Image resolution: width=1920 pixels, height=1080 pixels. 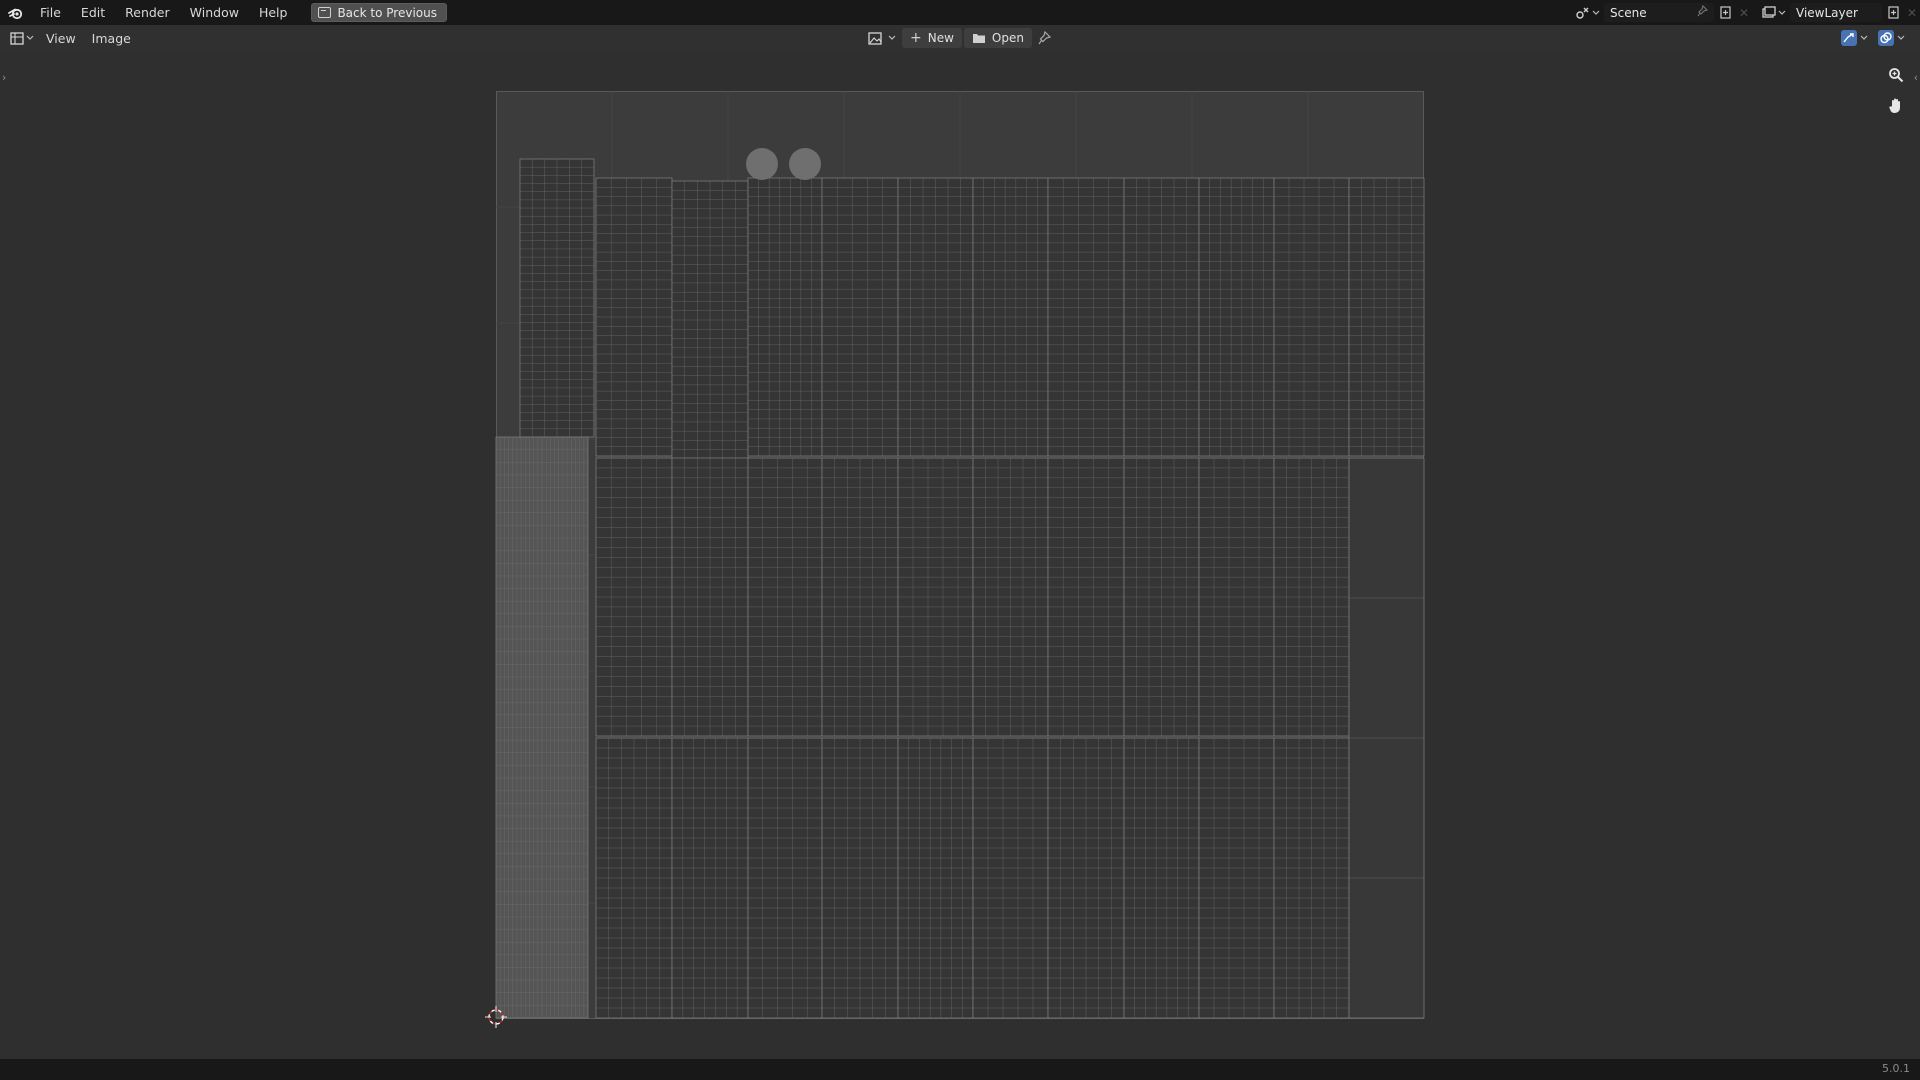 I want to click on status-bar: 5.0.1, so click(x=960, y=1069).